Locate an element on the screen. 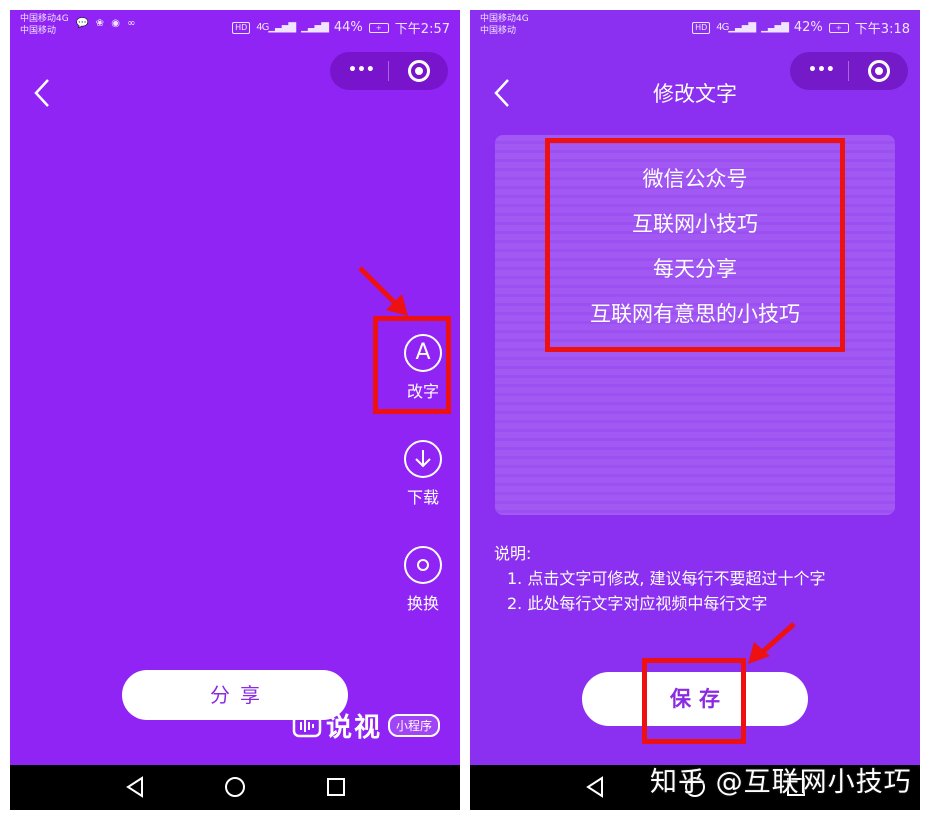 This screenshot has width=930, height=820. android-nav-bar is located at coordinates (235, 787).